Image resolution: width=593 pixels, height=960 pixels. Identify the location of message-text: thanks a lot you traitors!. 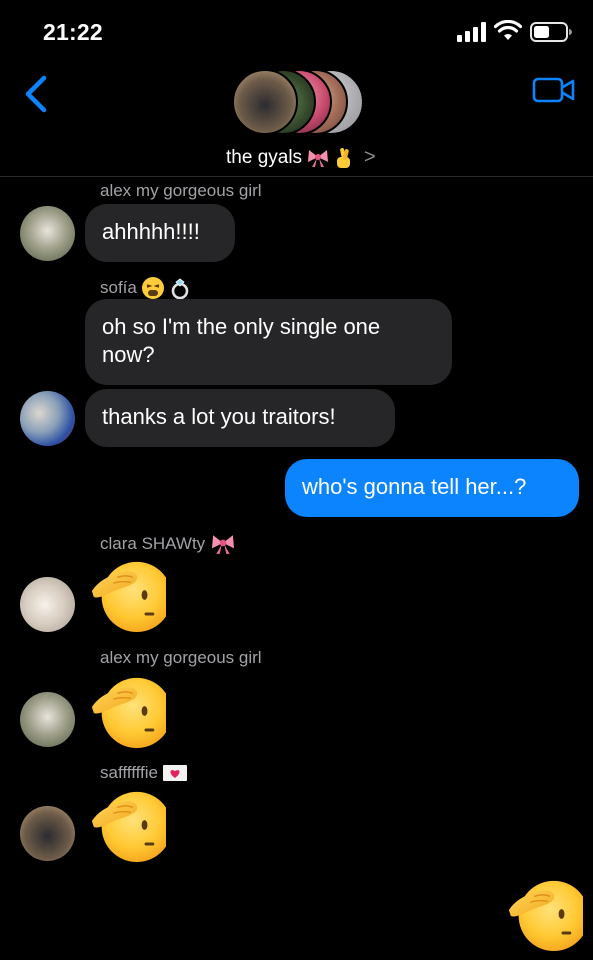
(219, 416).